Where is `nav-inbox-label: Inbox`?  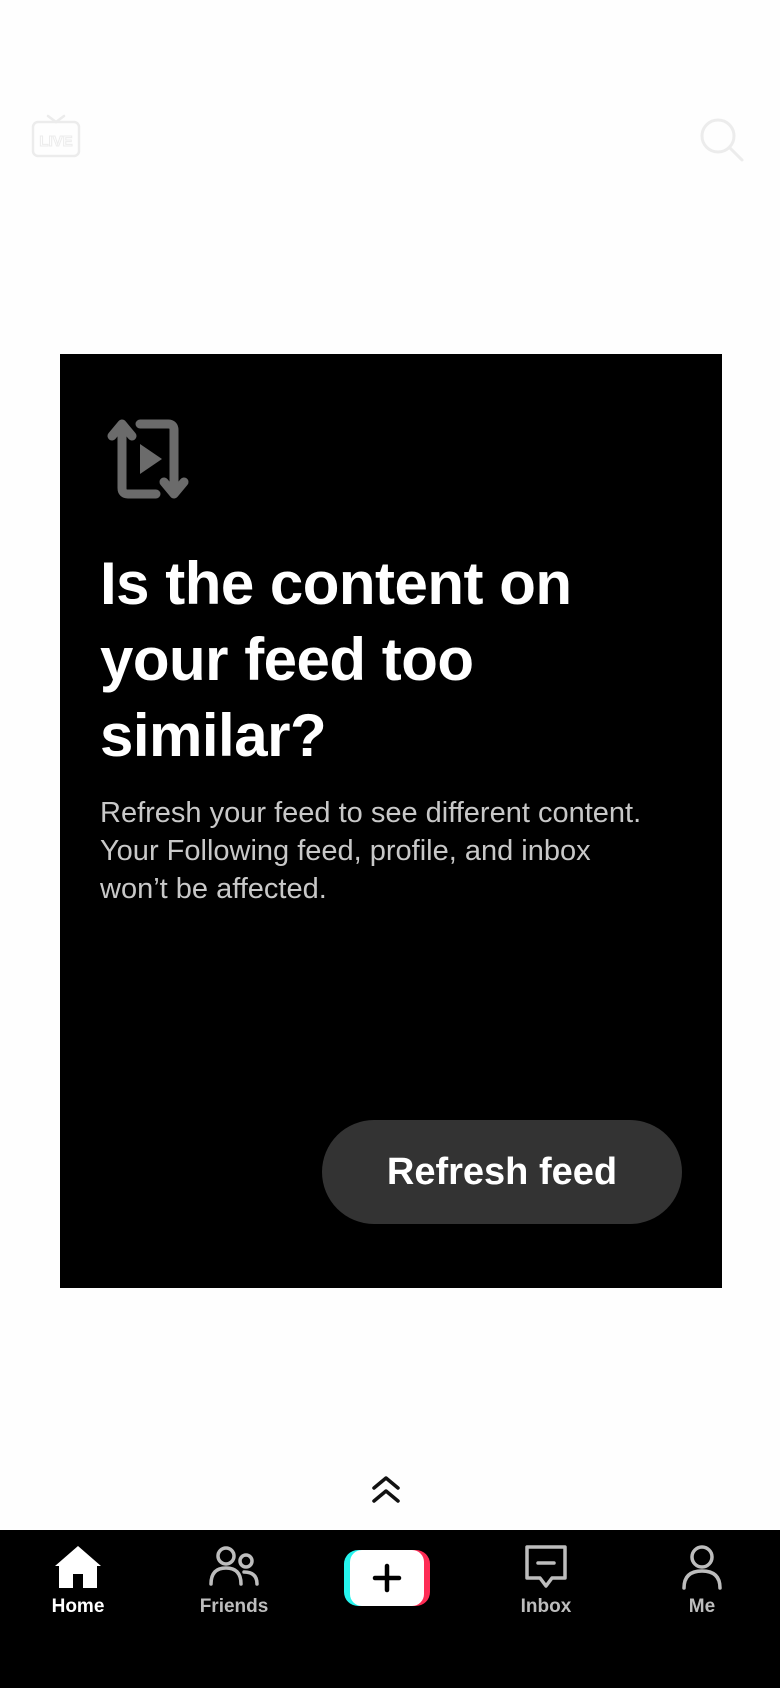
nav-inbox-label: Inbox is located at coordinates (546, 1606).